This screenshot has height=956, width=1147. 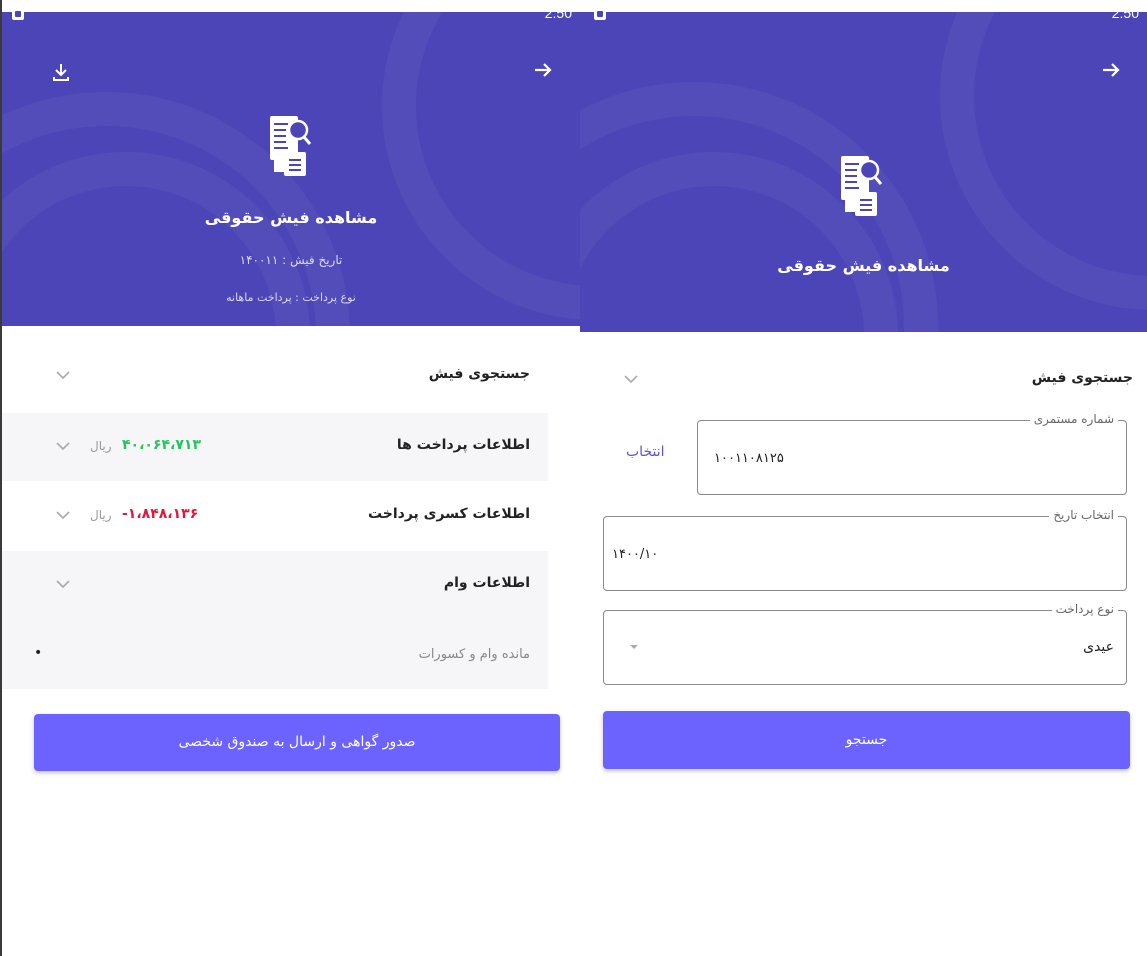 What do you see at coordinates (865, 643) in the screenshot?
I see `payment-type-select: نوع پرداخت عیدی` at bounding box center [865, 643].